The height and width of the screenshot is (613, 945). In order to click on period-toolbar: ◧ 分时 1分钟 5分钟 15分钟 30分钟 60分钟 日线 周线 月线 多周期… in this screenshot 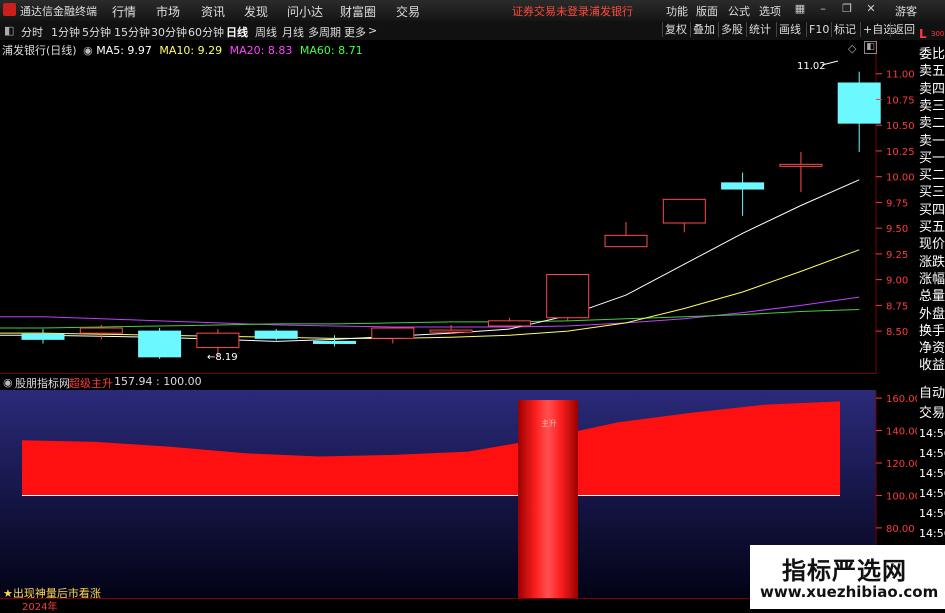, I will do `click(472, 31)`.